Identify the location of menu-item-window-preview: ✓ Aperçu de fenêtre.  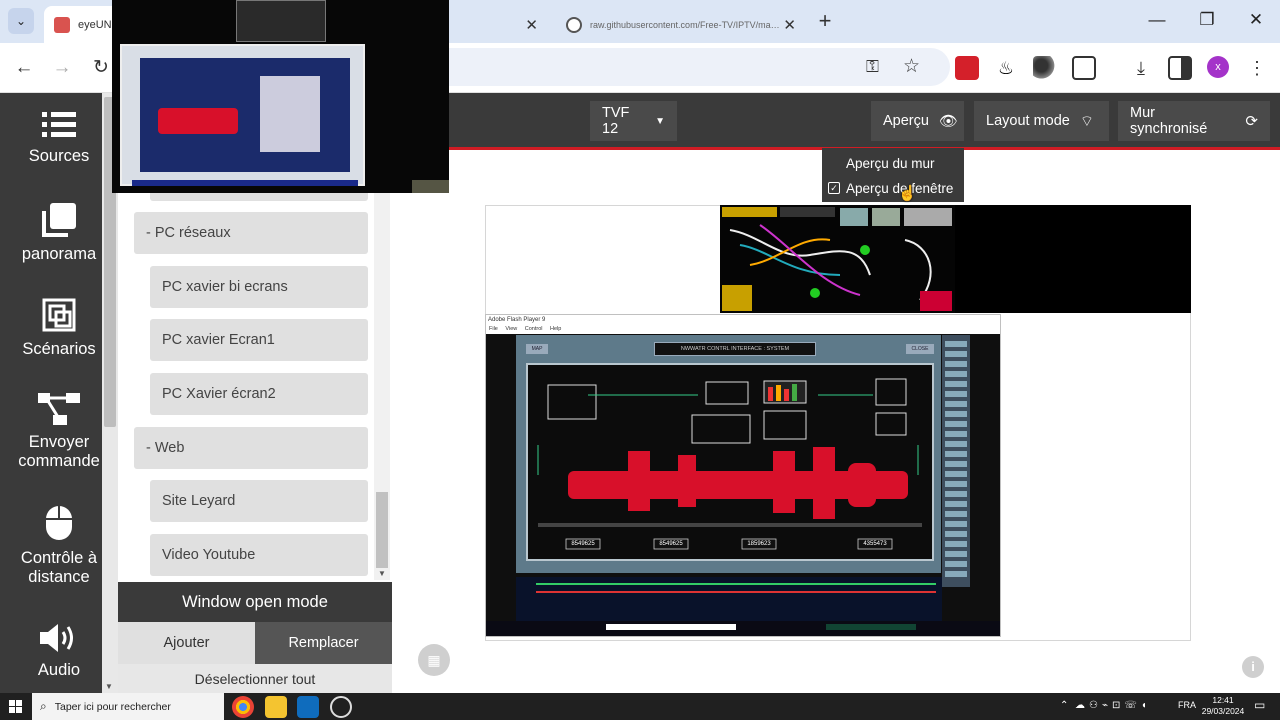
(893, 188).